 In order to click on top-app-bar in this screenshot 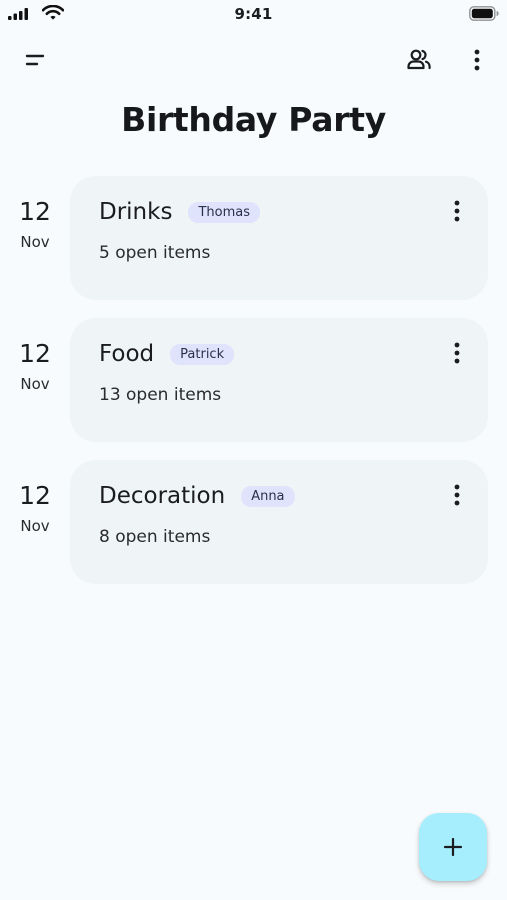, I will do `click(253, 61)`.